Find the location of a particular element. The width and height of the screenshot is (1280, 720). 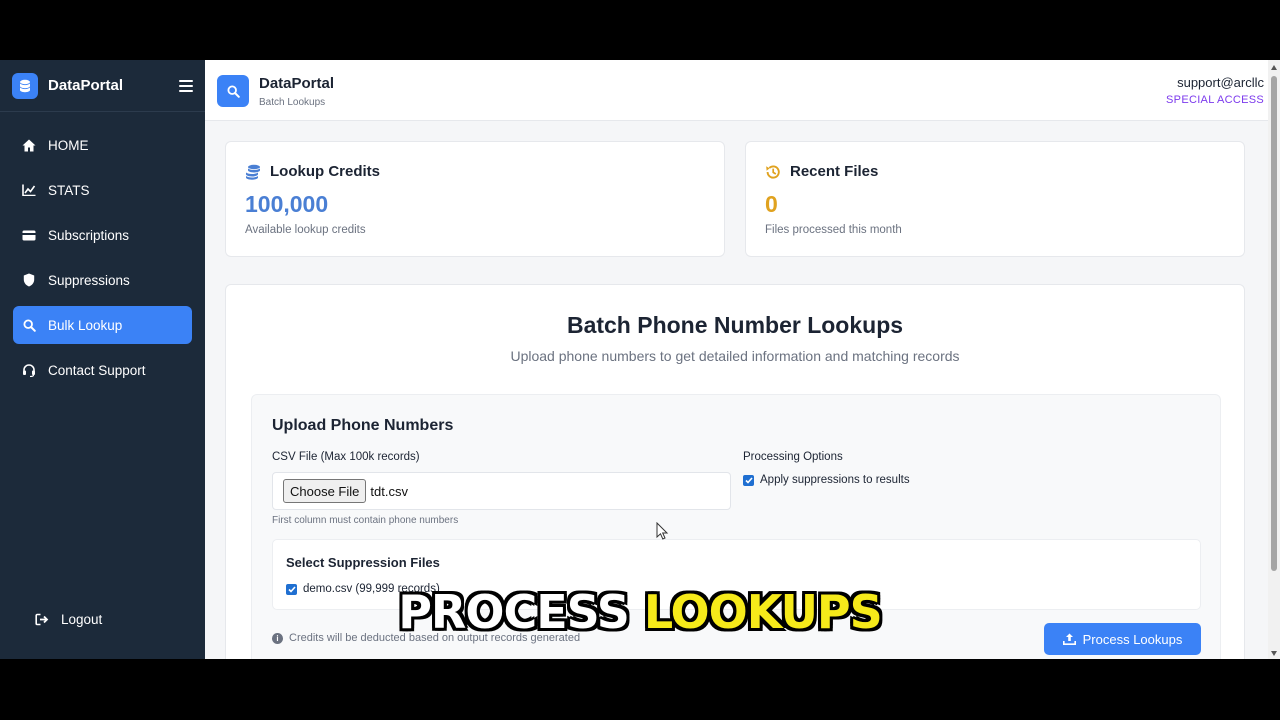

sidebar-item-label: Contact Support is located at coordinates (97, 370).